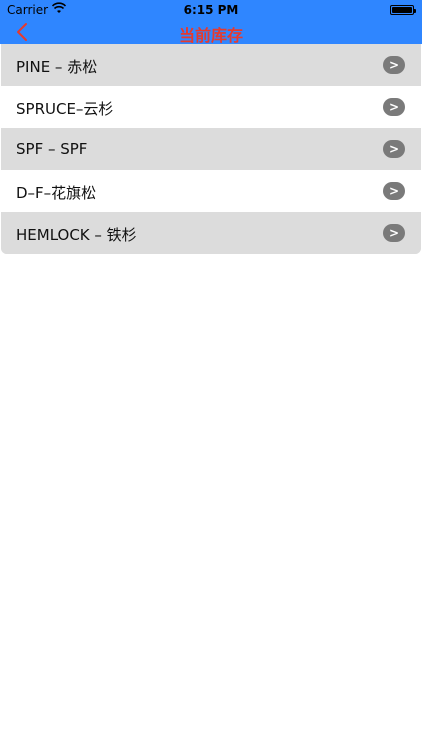  Describe the element at coordinates (57, 67) in the screenshot. I see `list-item-label: PINE – 赤松` at that location.